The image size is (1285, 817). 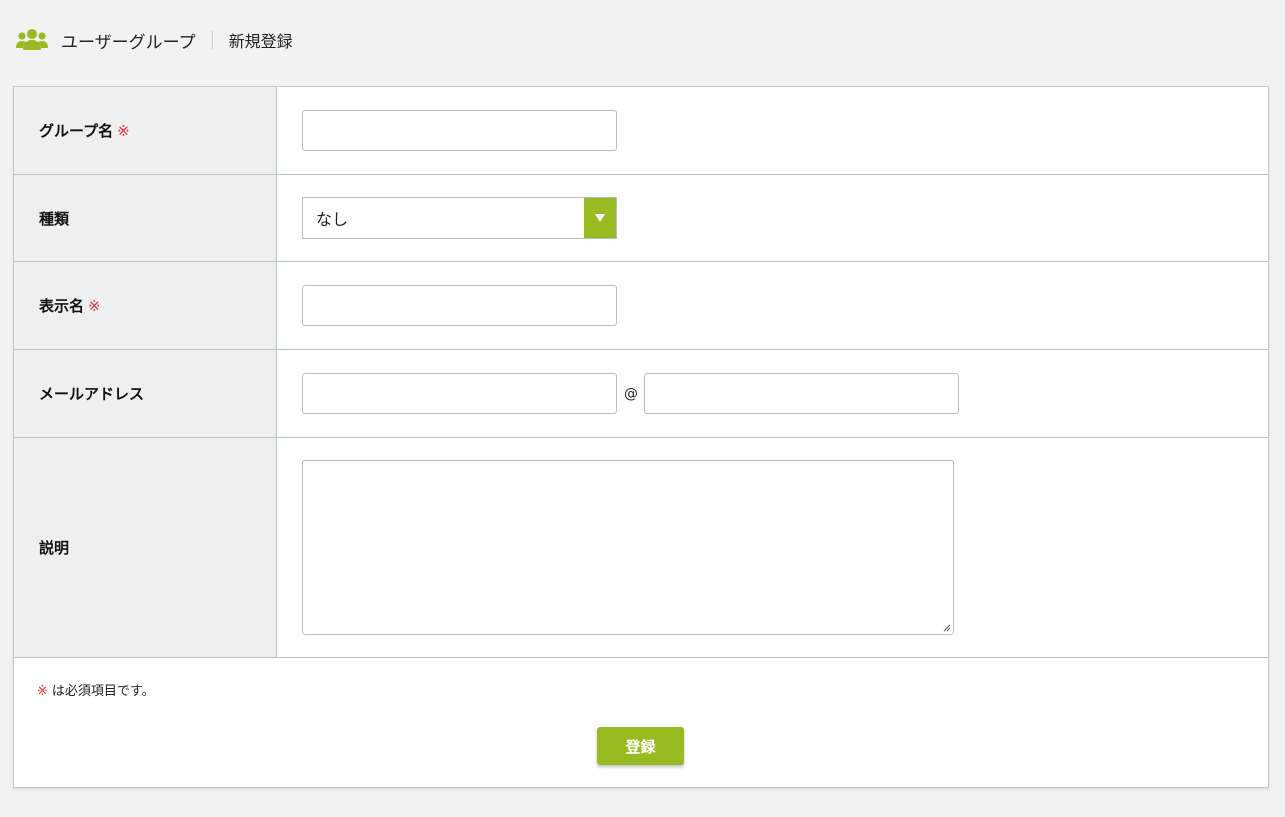 I want to click on at-sign: @, so click(x=631, y=393).